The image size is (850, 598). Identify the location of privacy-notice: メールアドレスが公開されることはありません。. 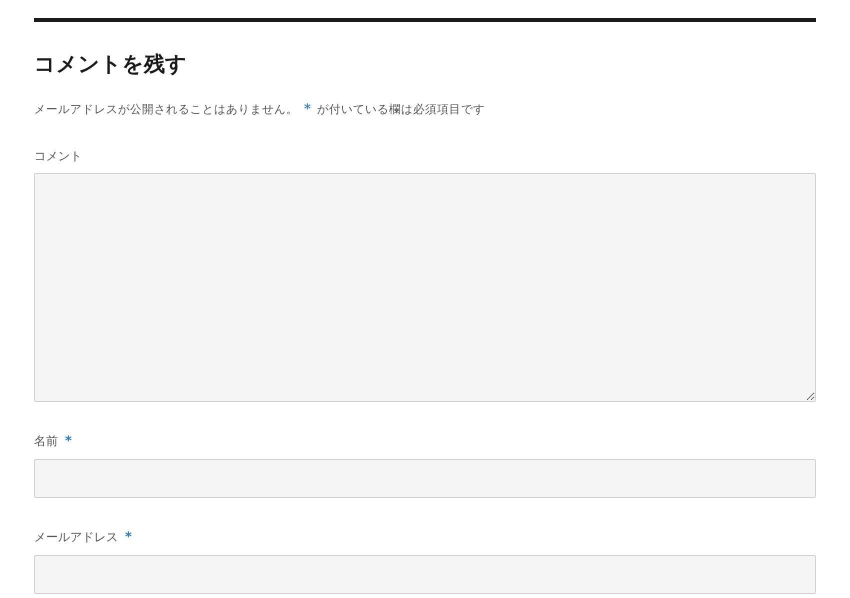
(166, 109).